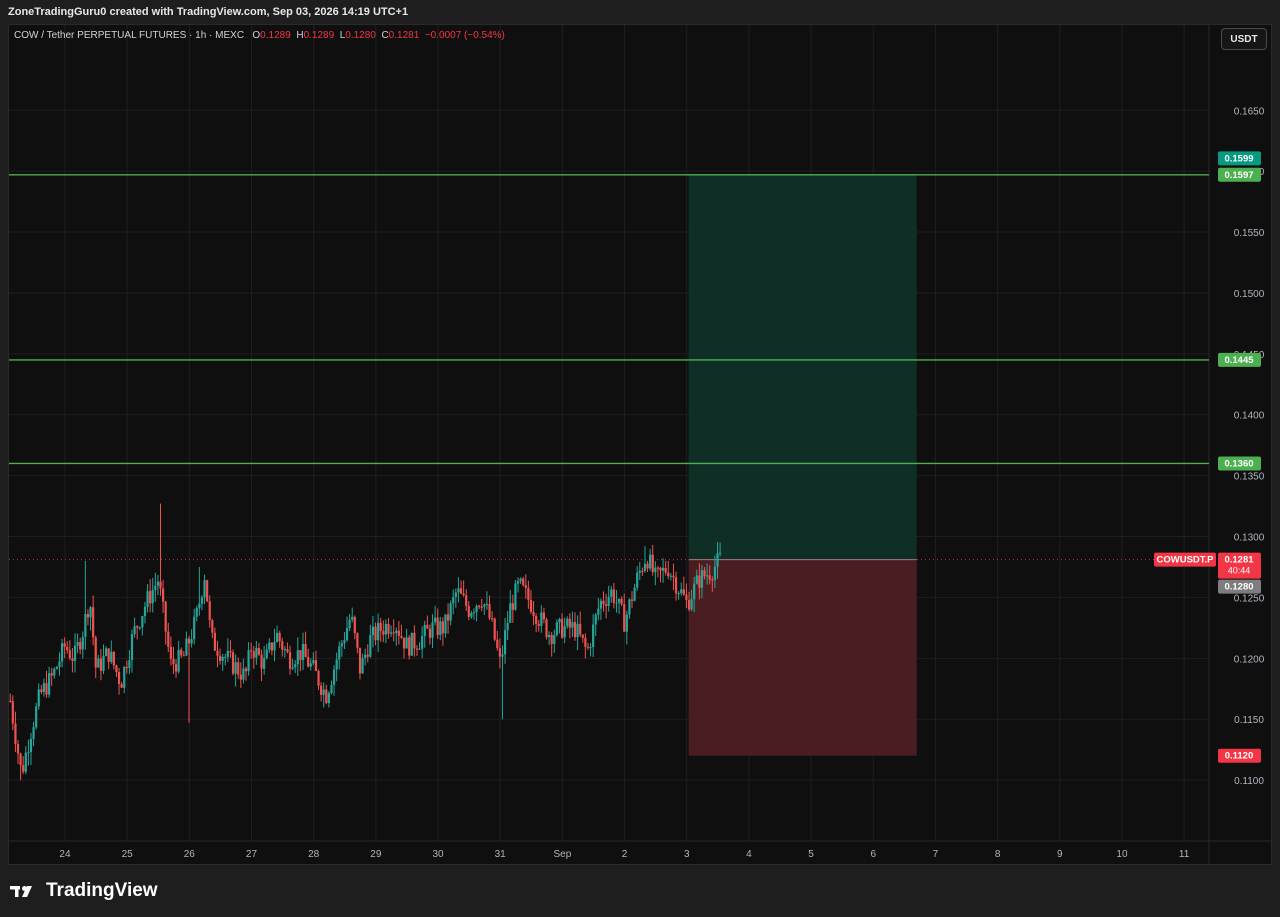 Image resolution: width=1280 pixels, height=917 pixels. I want to click on y-tick-label: 0.1500, so click(1249, 294).